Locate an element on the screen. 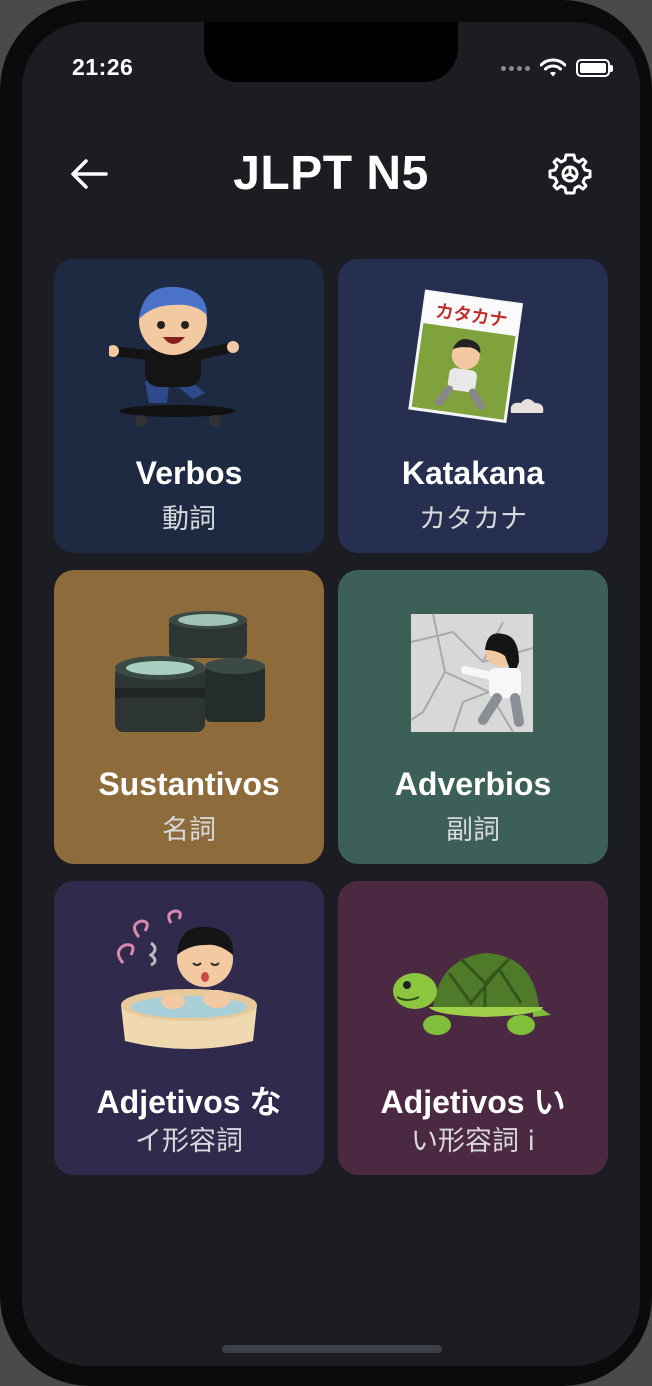  card-title: Sustantivos is located at coordinates (189, 784).